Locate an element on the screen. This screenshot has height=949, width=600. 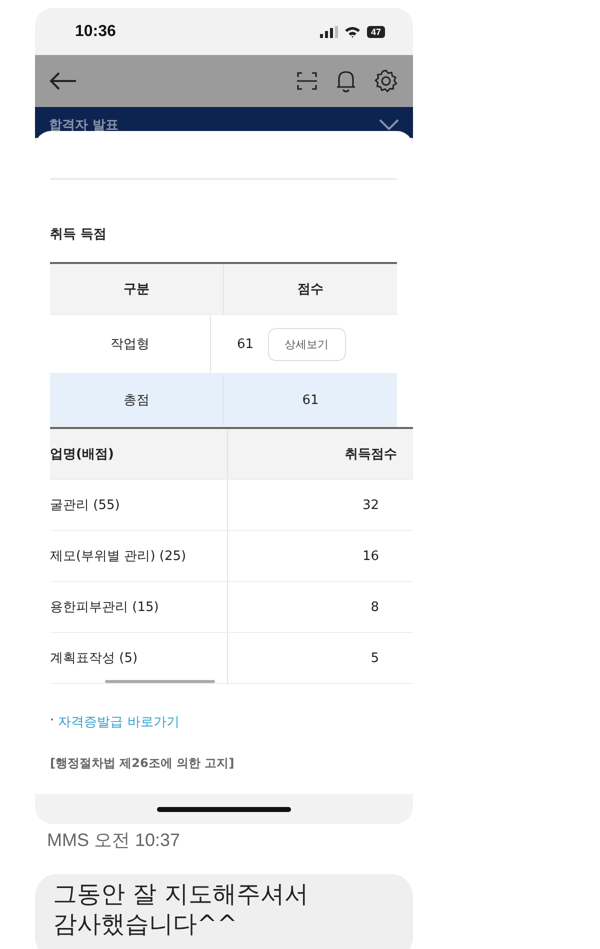
battery-icon: 47 is located at coordinates (375, 32).